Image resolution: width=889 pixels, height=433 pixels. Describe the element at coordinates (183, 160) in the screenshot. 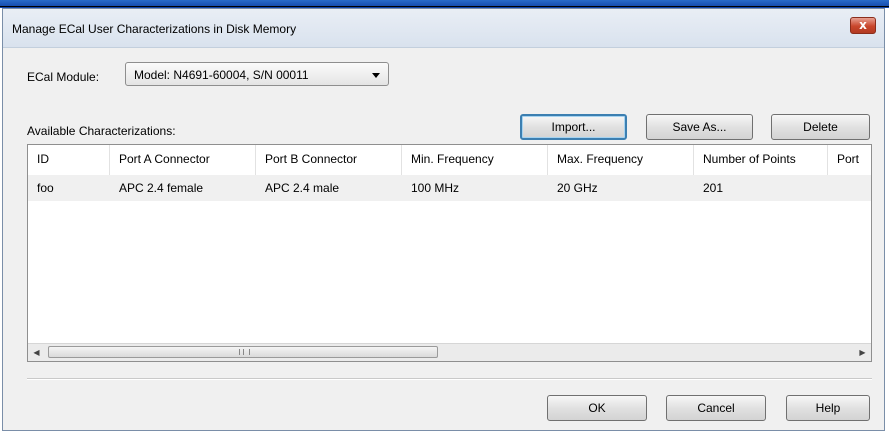

I see `column-header: Port A Connector` at that location.